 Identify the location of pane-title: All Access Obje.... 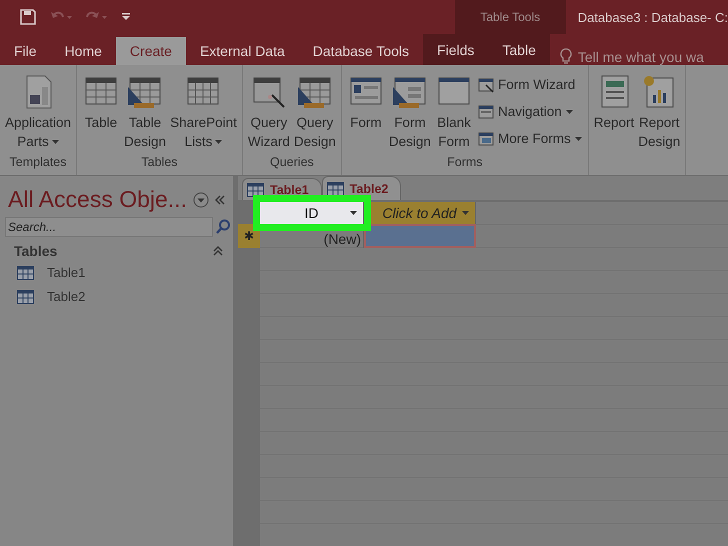
(97, 199).